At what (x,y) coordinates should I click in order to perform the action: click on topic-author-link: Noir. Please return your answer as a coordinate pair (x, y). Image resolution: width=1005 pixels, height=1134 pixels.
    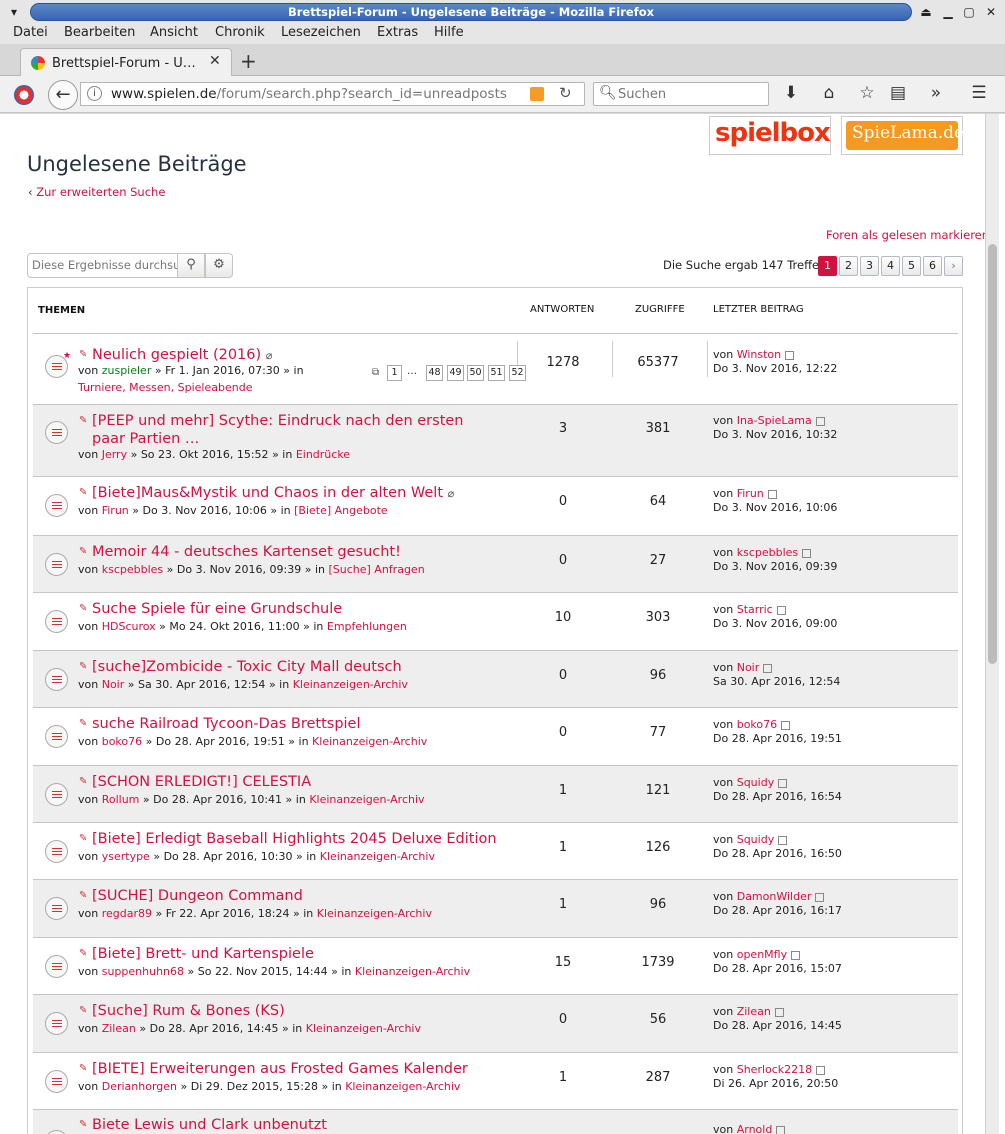
    Looking at the image, I should click on (113, 684).